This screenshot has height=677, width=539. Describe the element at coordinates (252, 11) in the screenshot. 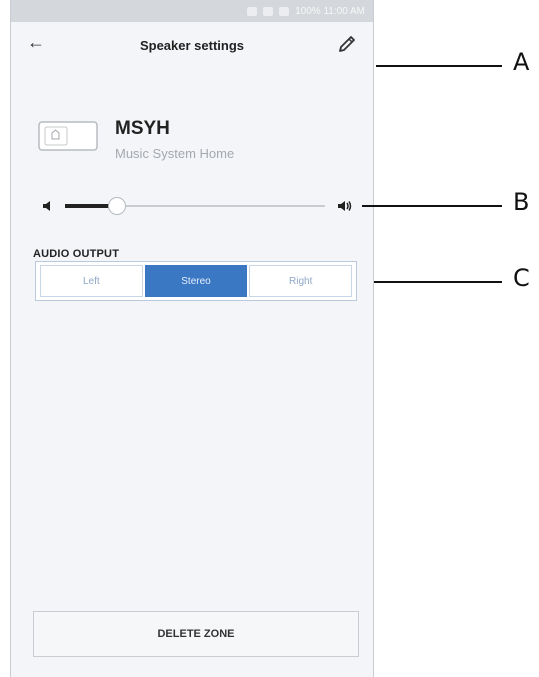

I see `alarm-icon` at that location.